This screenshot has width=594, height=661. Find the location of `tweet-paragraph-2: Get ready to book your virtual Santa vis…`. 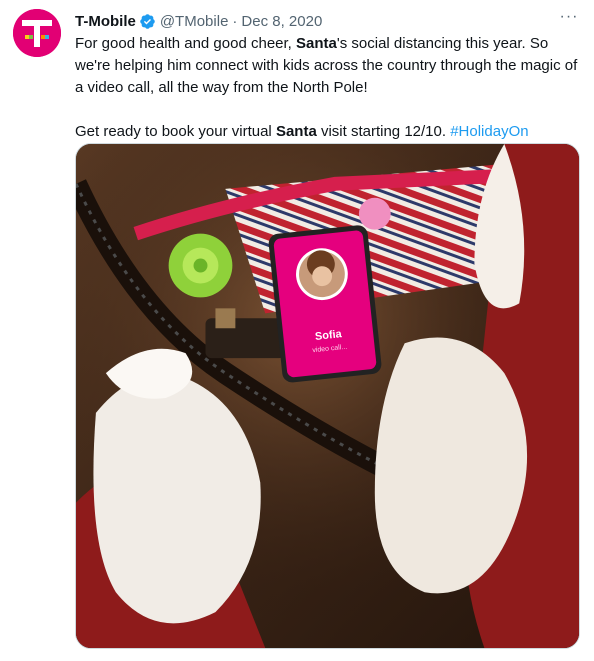

tweet-paragraph-2: Get ready to book your virtual Santa vis… is located at coordinates (327, 132).